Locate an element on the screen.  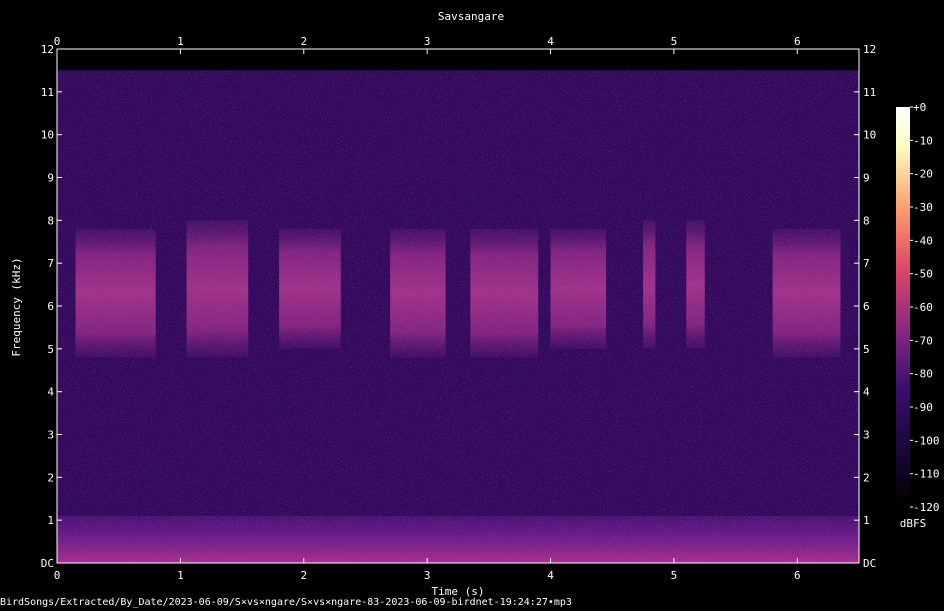
x-axis-label: Time (s) is located at coordinates (458, 591).